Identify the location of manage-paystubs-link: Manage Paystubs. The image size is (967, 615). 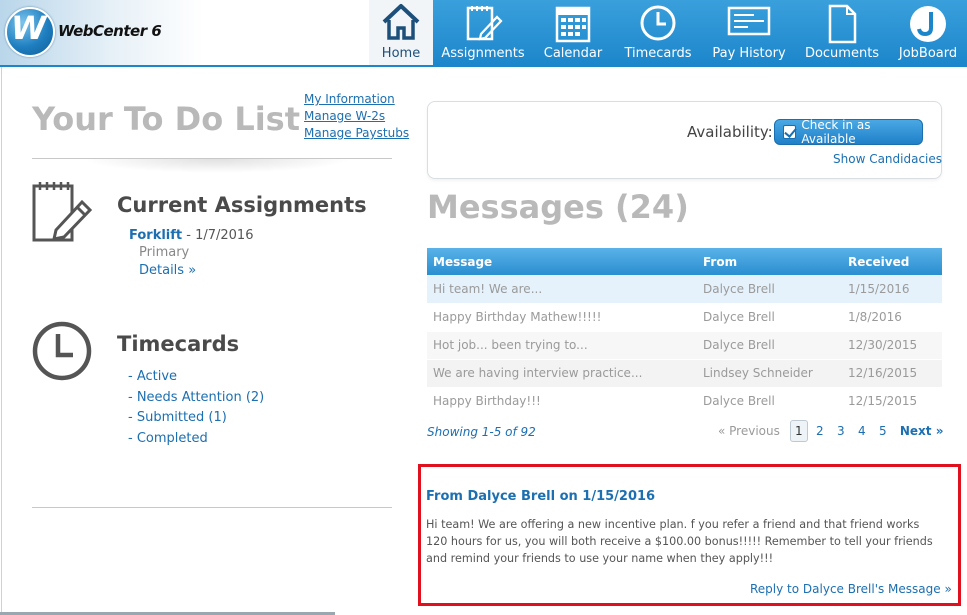
(356, 133).